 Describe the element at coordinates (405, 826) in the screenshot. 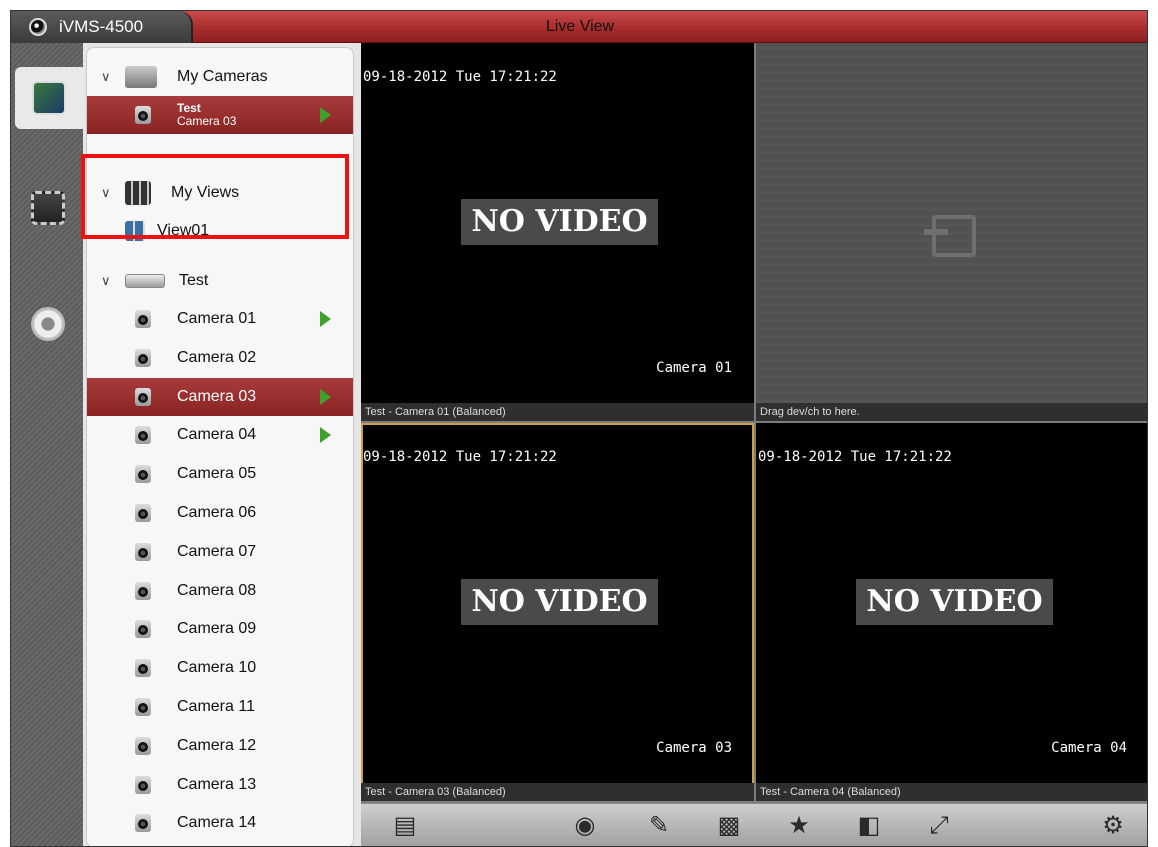

I see `stop-all-icon: ▤` at that location.